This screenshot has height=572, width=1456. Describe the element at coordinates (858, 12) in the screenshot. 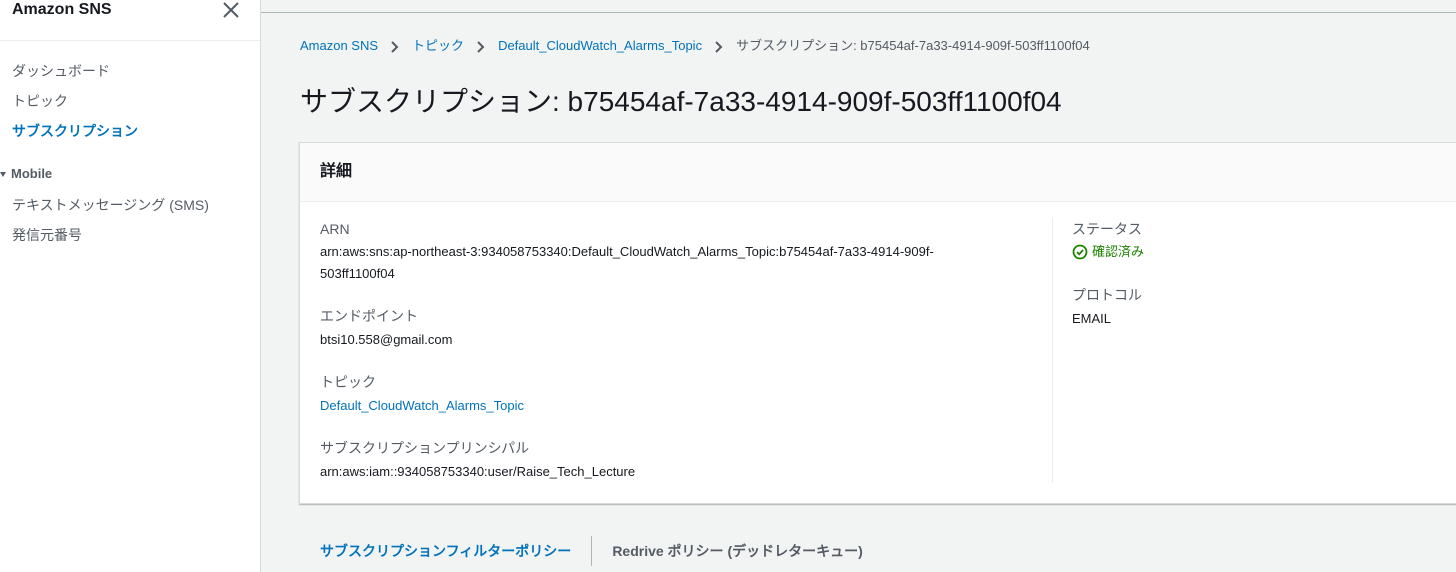

I see `top-divider` at that location.